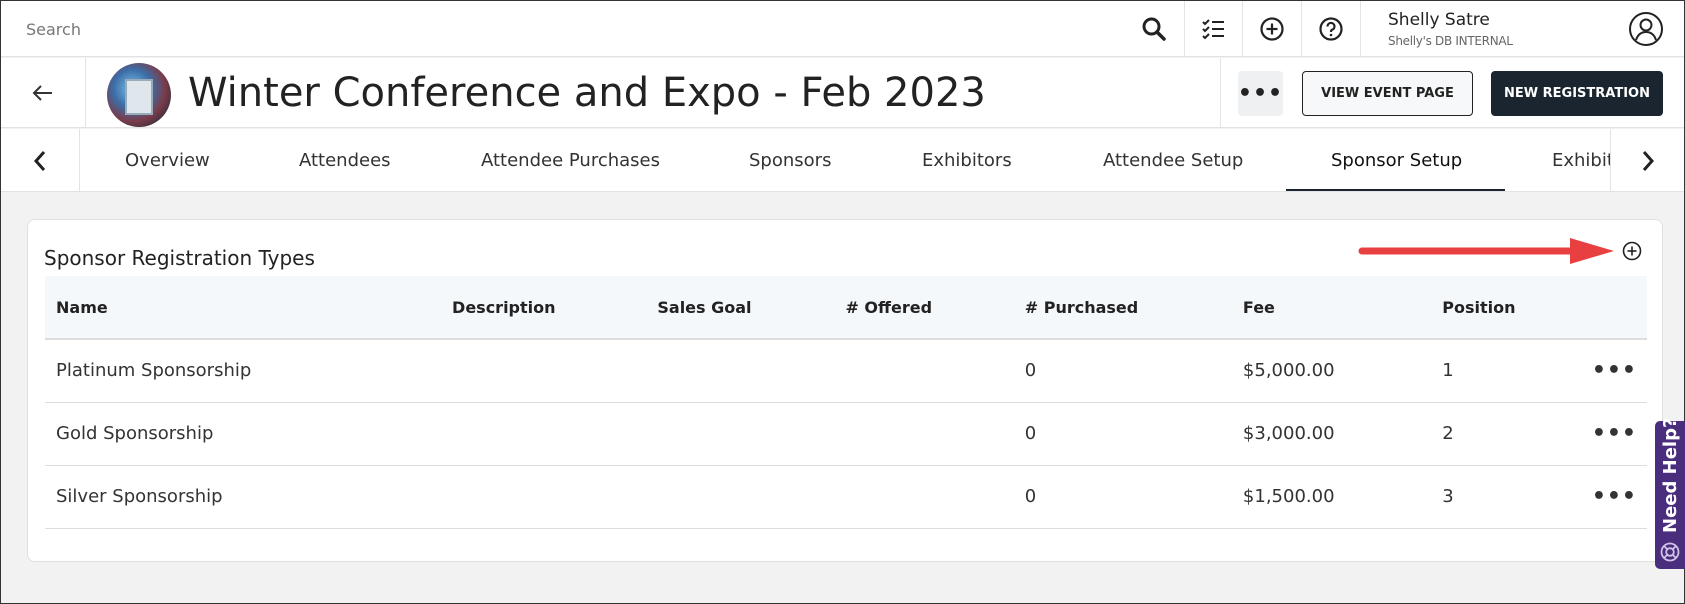  Describe the element at coordinates (967, 160) in the screenshot. I see `tab-exhibitors: Exhibitors` at that location.